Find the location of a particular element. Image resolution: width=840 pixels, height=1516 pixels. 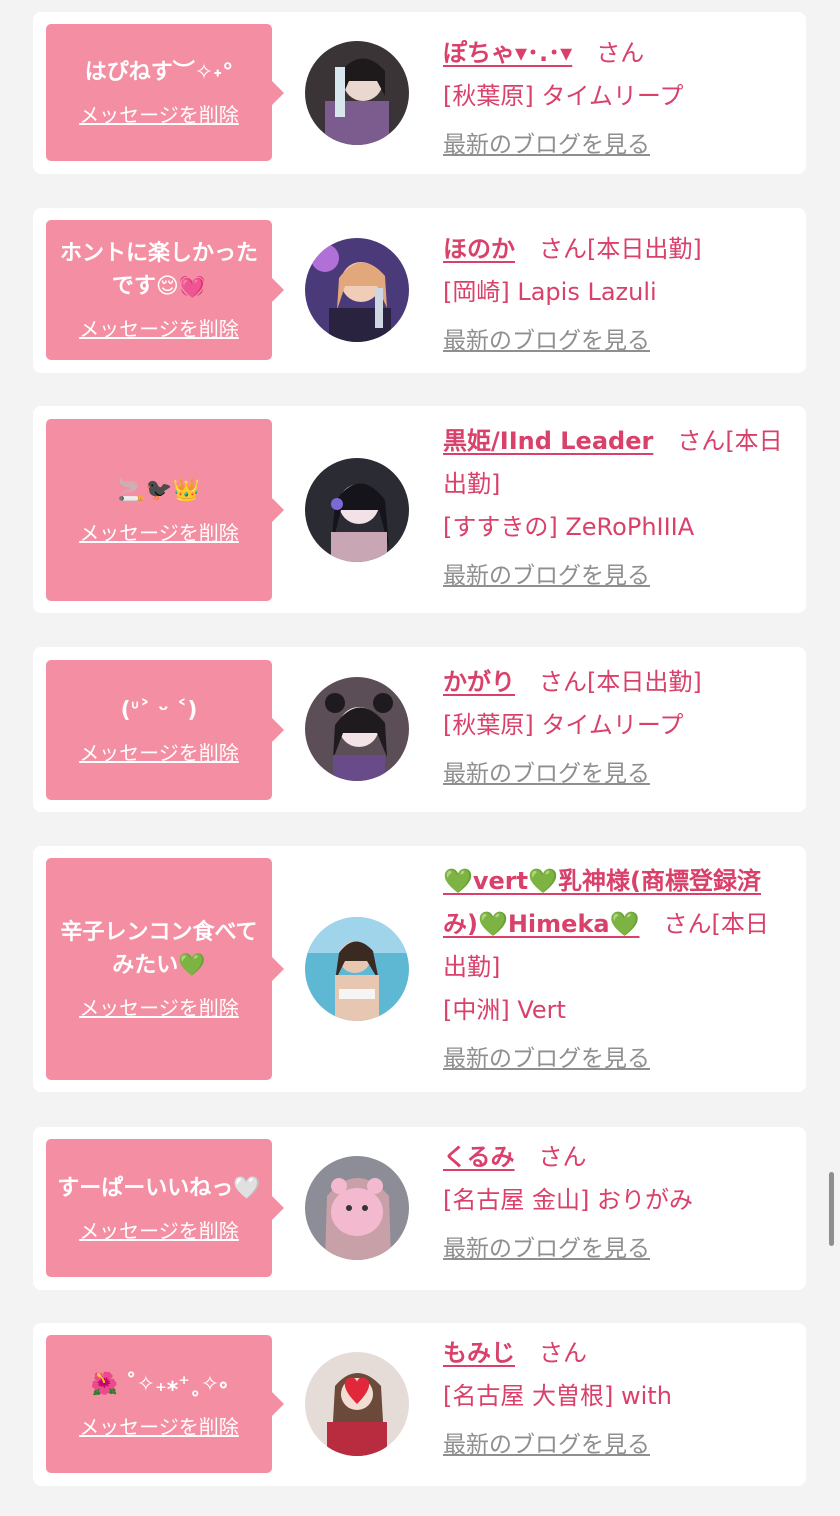

message-text: 🌺 ˚✧₊⁎⁺˳✧༚ is located at coordinates (159, 1384).